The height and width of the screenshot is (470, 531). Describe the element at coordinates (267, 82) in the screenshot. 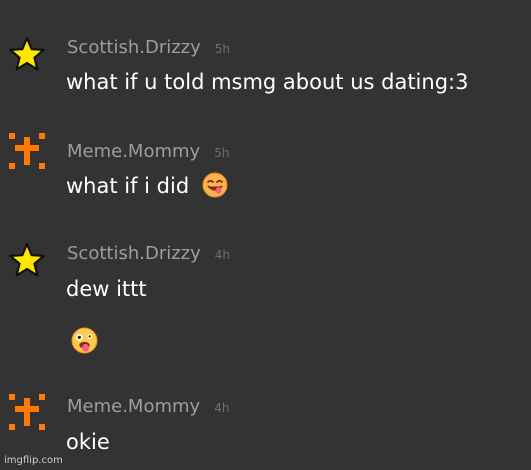

I see `message-text: what if u told msmg about us dating:3` at that location.